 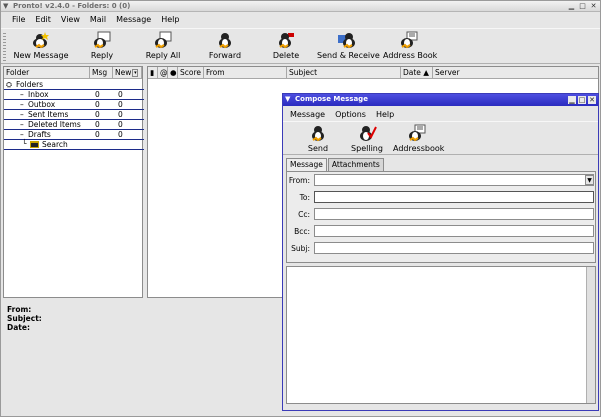 What do you see at coordinates (18, 20) in the screenshot?
I see `menu-file: File` at bounding box center [18, 20].